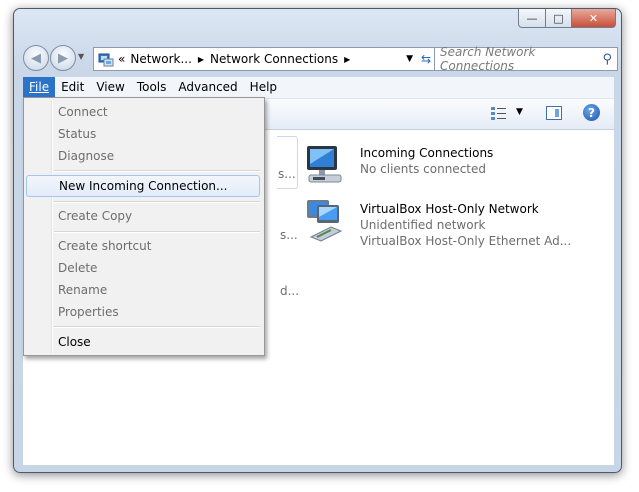  I want to click on menu-item-delete: Delete, so click(143, 268).